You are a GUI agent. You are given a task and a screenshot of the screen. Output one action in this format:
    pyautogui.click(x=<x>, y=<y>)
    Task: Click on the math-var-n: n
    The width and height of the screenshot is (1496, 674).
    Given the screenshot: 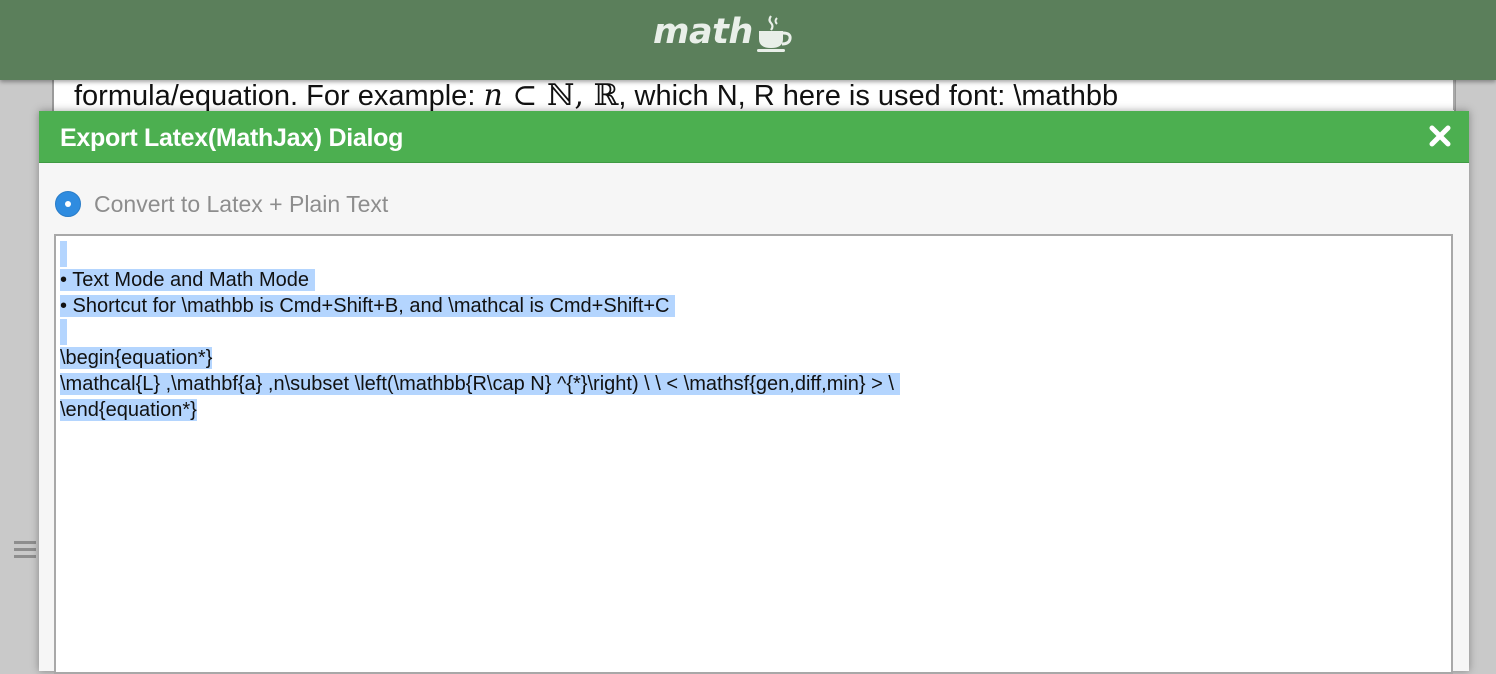 What is the action you would take?
    pyautogui.click(x=493, y=95)
    